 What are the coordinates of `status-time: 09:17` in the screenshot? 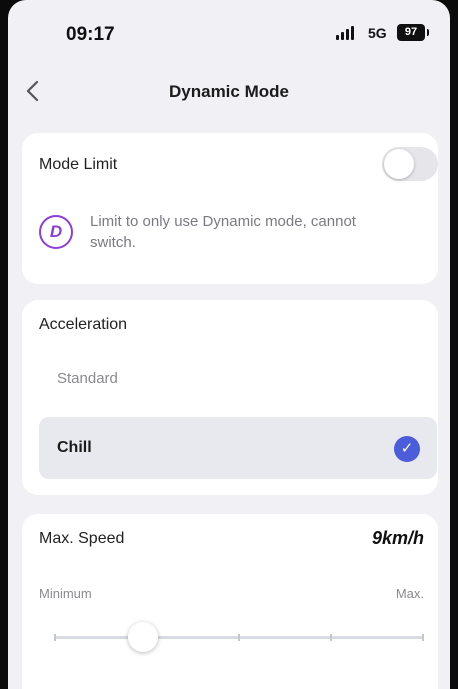 It's located at (90, 34).